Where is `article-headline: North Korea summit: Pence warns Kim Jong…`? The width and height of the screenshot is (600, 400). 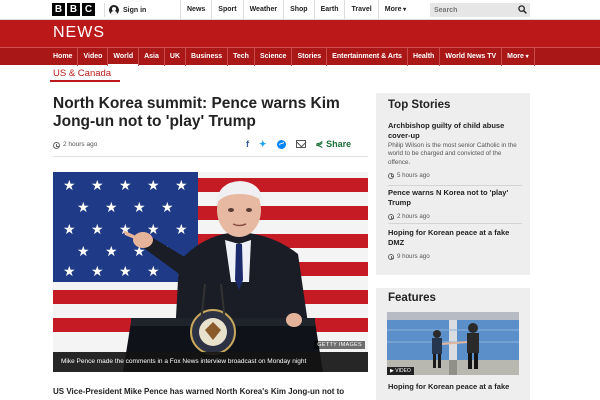 article-headline: North Korea summit: Pence warns Kim Jong… is located at coordinates (196, 112).